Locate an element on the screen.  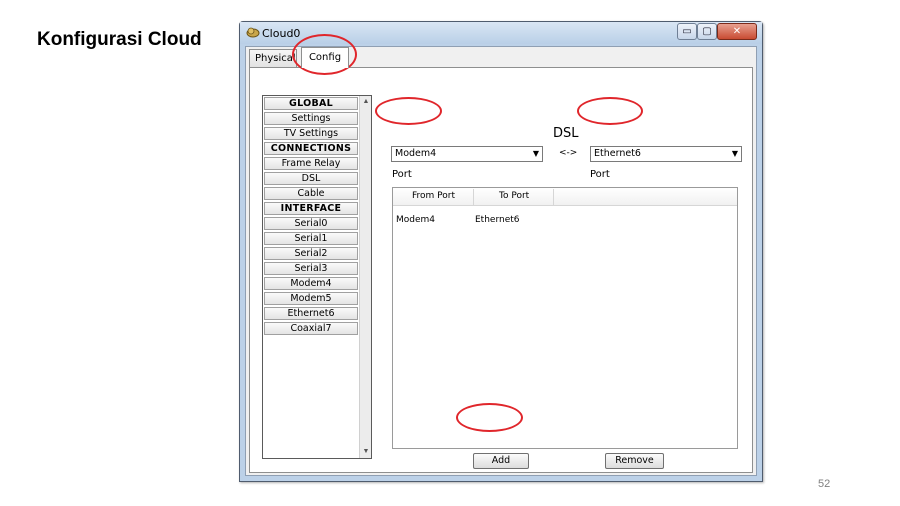
right-port-value: Ethernet6 is located at coordinates (617, 153).